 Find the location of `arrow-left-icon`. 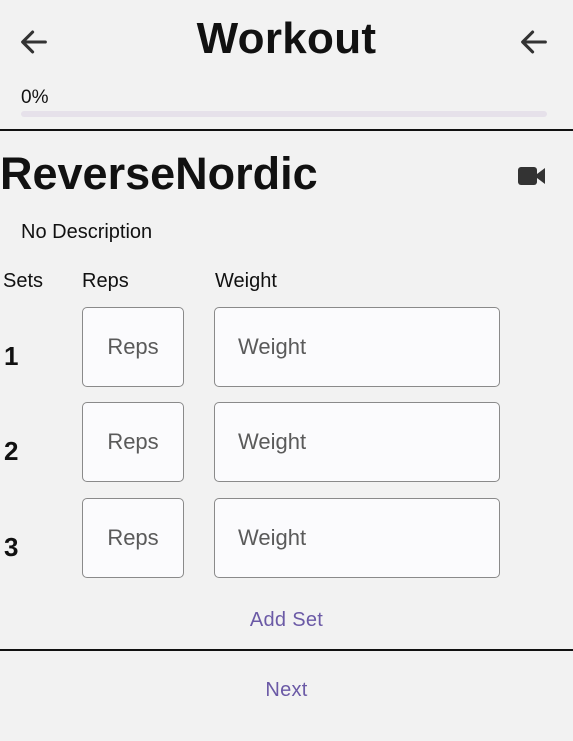

arrow-left-icon is located at coordinates (534, 42).